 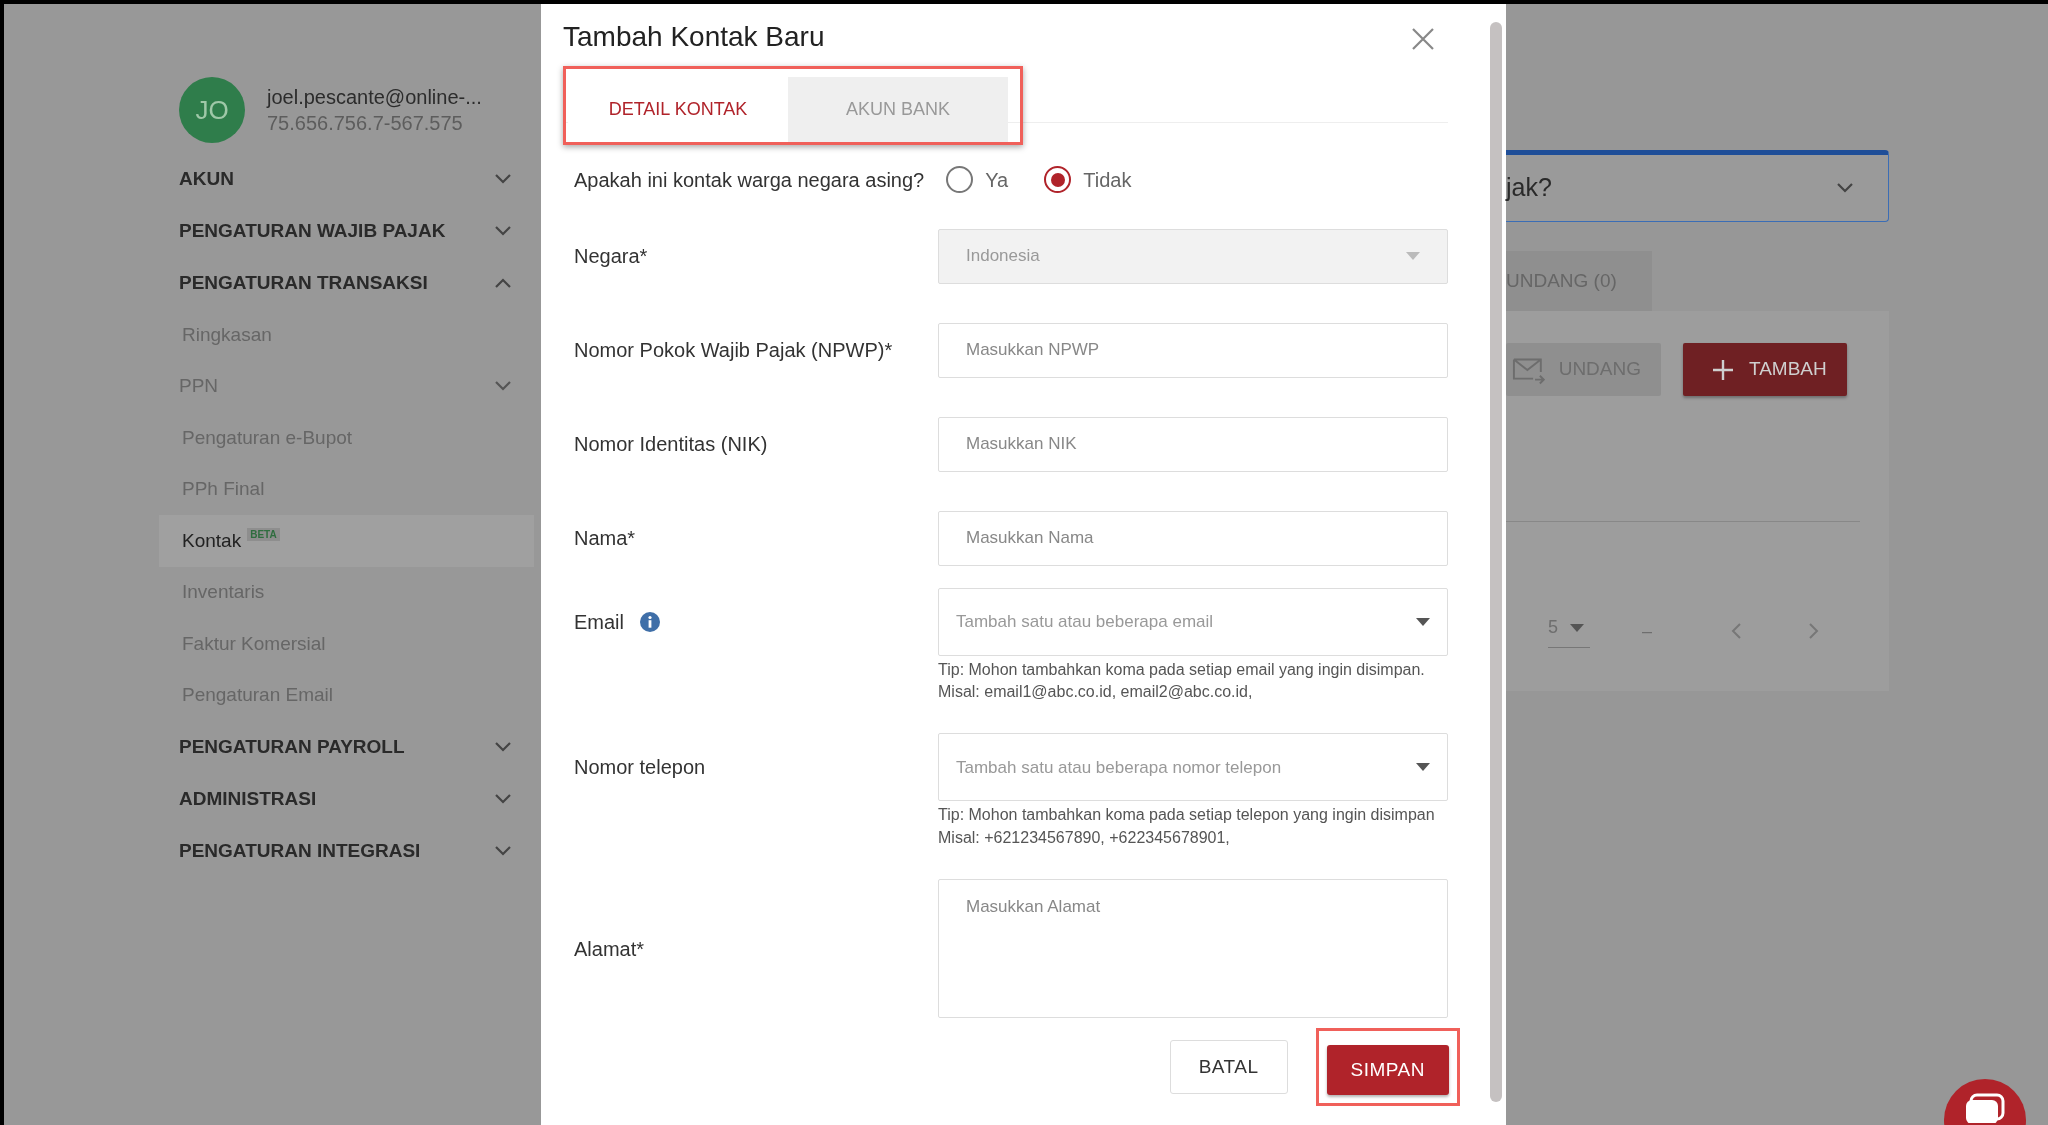 I want to click on sidebar-section: PENGATURAN INTEGRASI, so click(x=300, y=851).